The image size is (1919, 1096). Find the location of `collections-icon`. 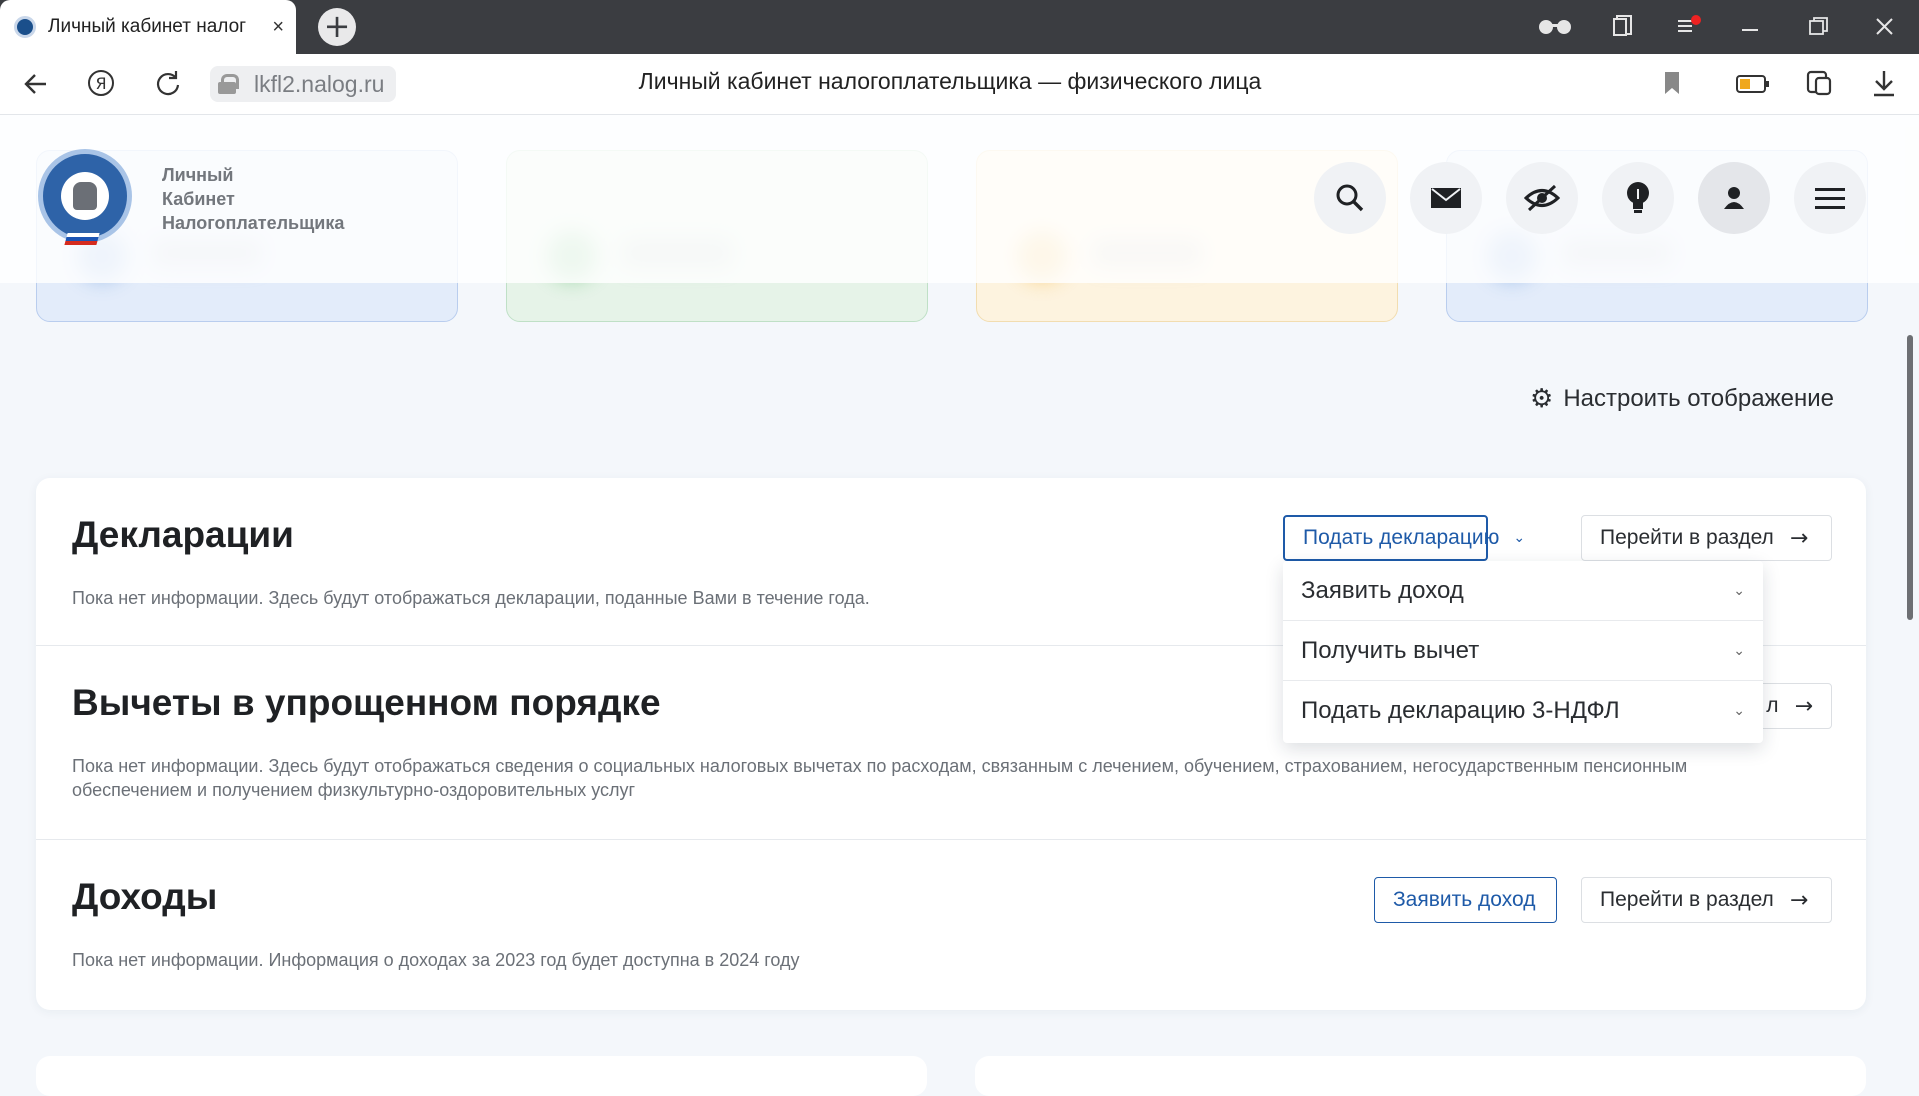

collections-icon is located at coordinates (1623, 26).